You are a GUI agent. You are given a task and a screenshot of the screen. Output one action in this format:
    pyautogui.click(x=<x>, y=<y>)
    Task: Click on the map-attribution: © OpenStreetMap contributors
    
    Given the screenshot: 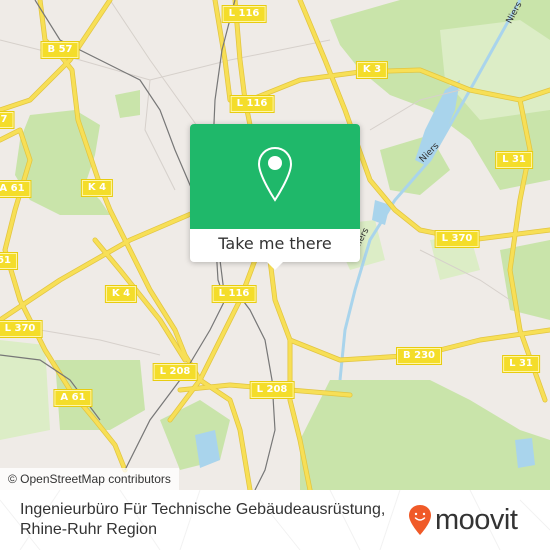 What is the action you would take?
    pyautogui.click(x=89, y=479)
    